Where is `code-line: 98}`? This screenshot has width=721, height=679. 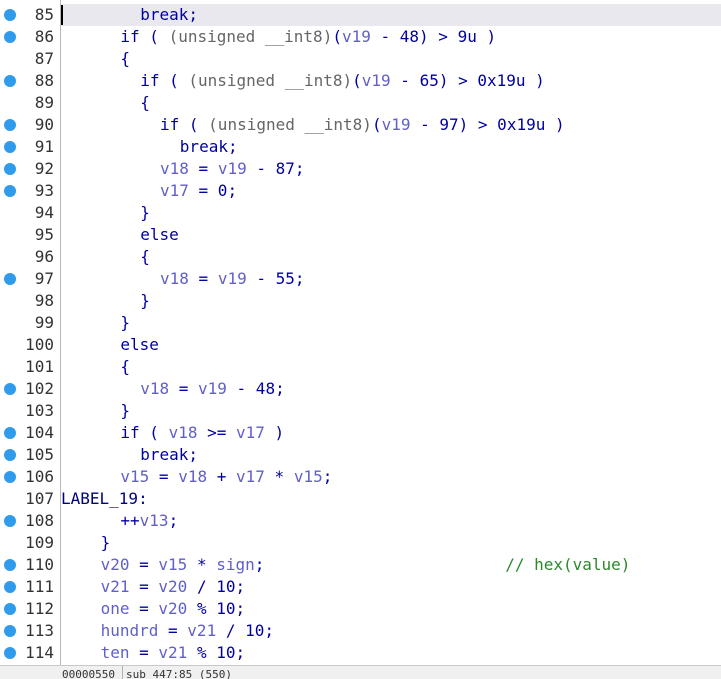
code-line: 98} is located at coordinates (360, 301).